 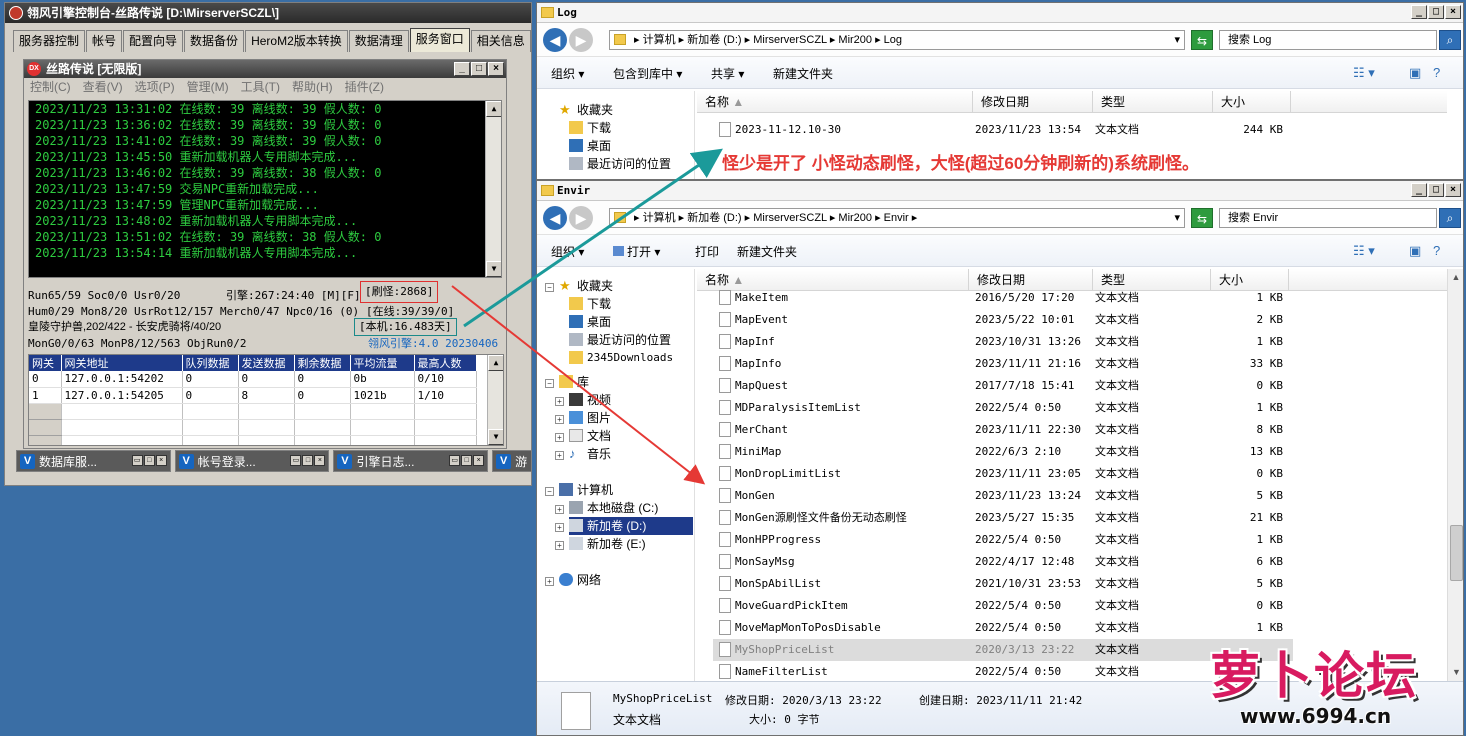 What do you see at coordinates (578, 385) in the screenshot?
I see `red-arrow` at bounding box center [578, 385].